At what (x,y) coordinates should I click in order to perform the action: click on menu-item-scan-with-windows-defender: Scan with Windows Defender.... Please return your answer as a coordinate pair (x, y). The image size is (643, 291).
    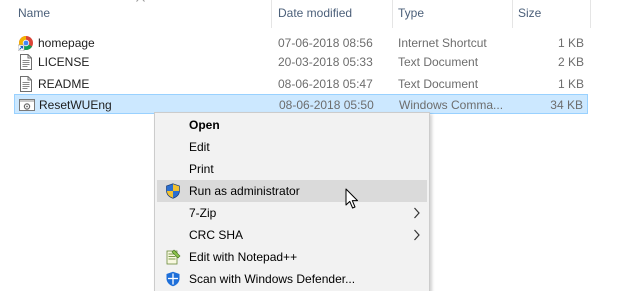
    Looking at the image, I should click on (292, 279).